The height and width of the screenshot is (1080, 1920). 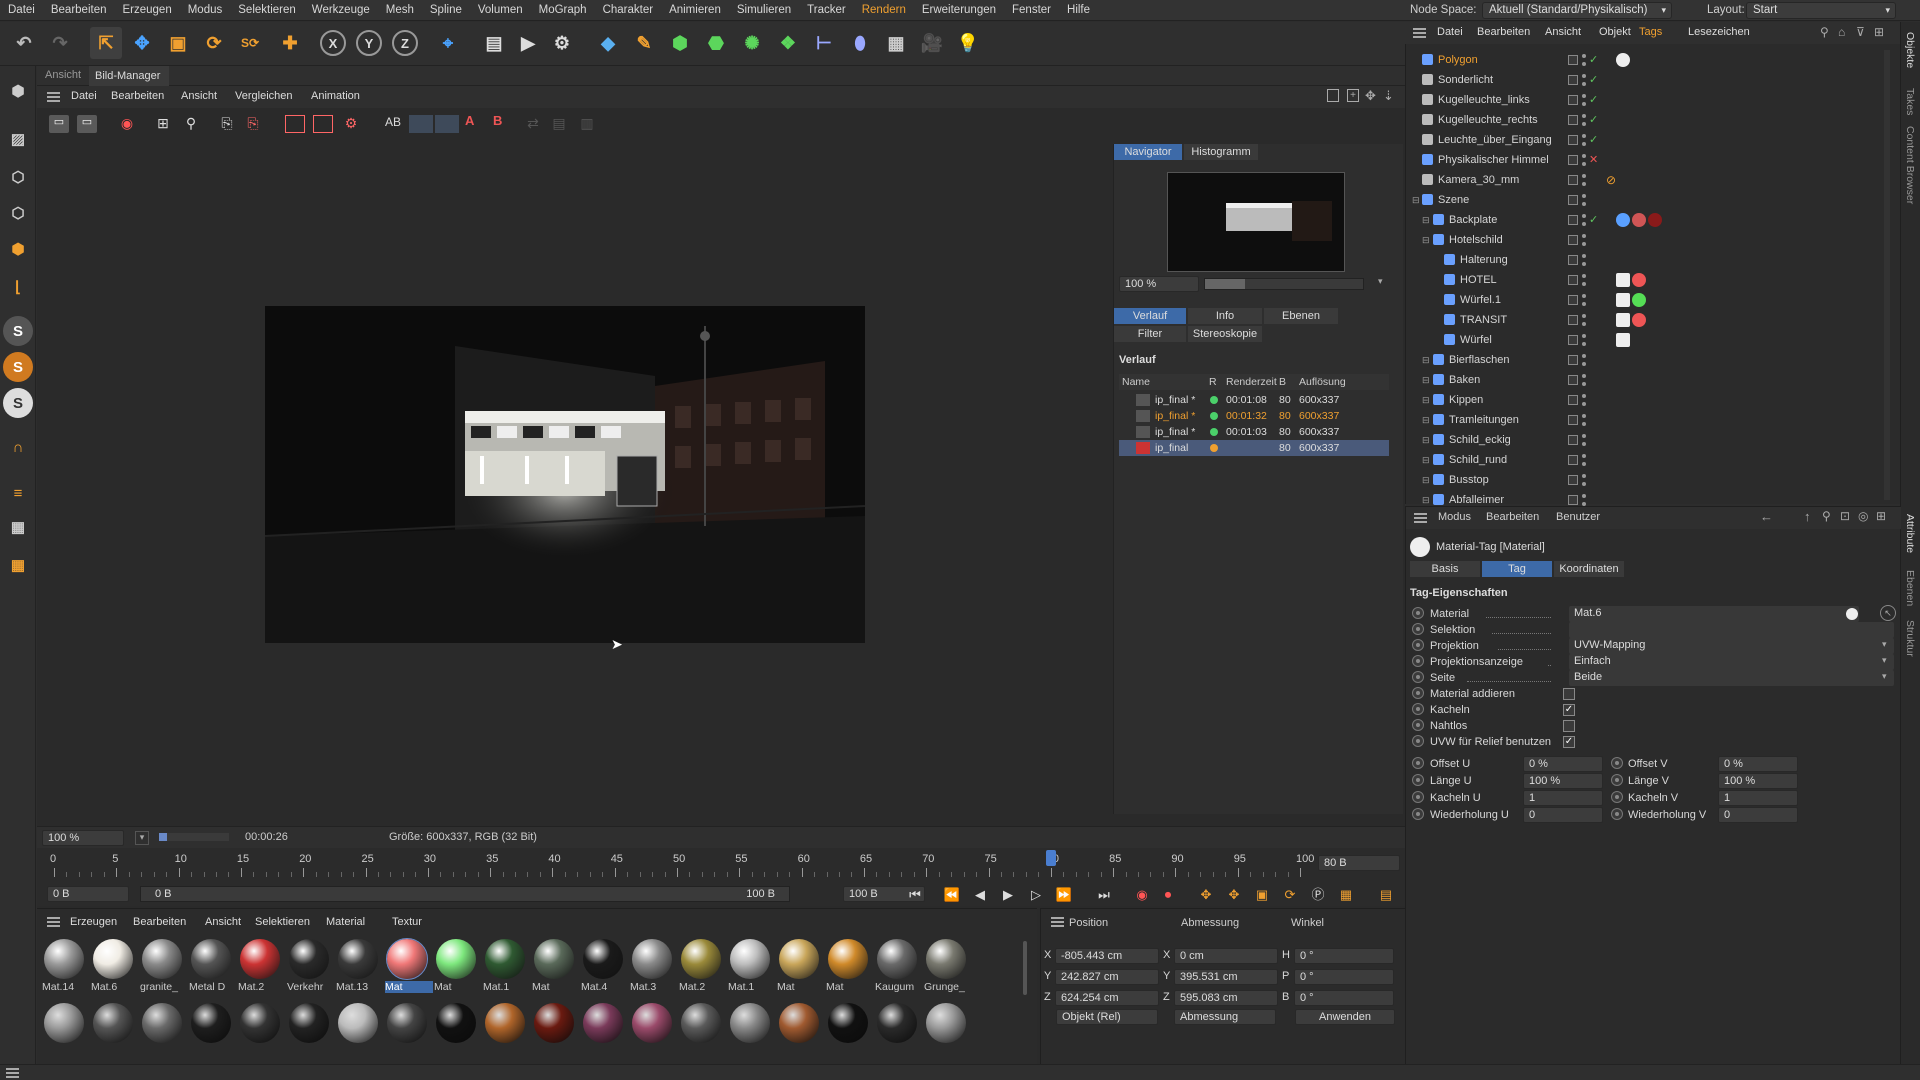 I want to click on go-to-end-icon: ⏭, so click(x=1104, y=895).